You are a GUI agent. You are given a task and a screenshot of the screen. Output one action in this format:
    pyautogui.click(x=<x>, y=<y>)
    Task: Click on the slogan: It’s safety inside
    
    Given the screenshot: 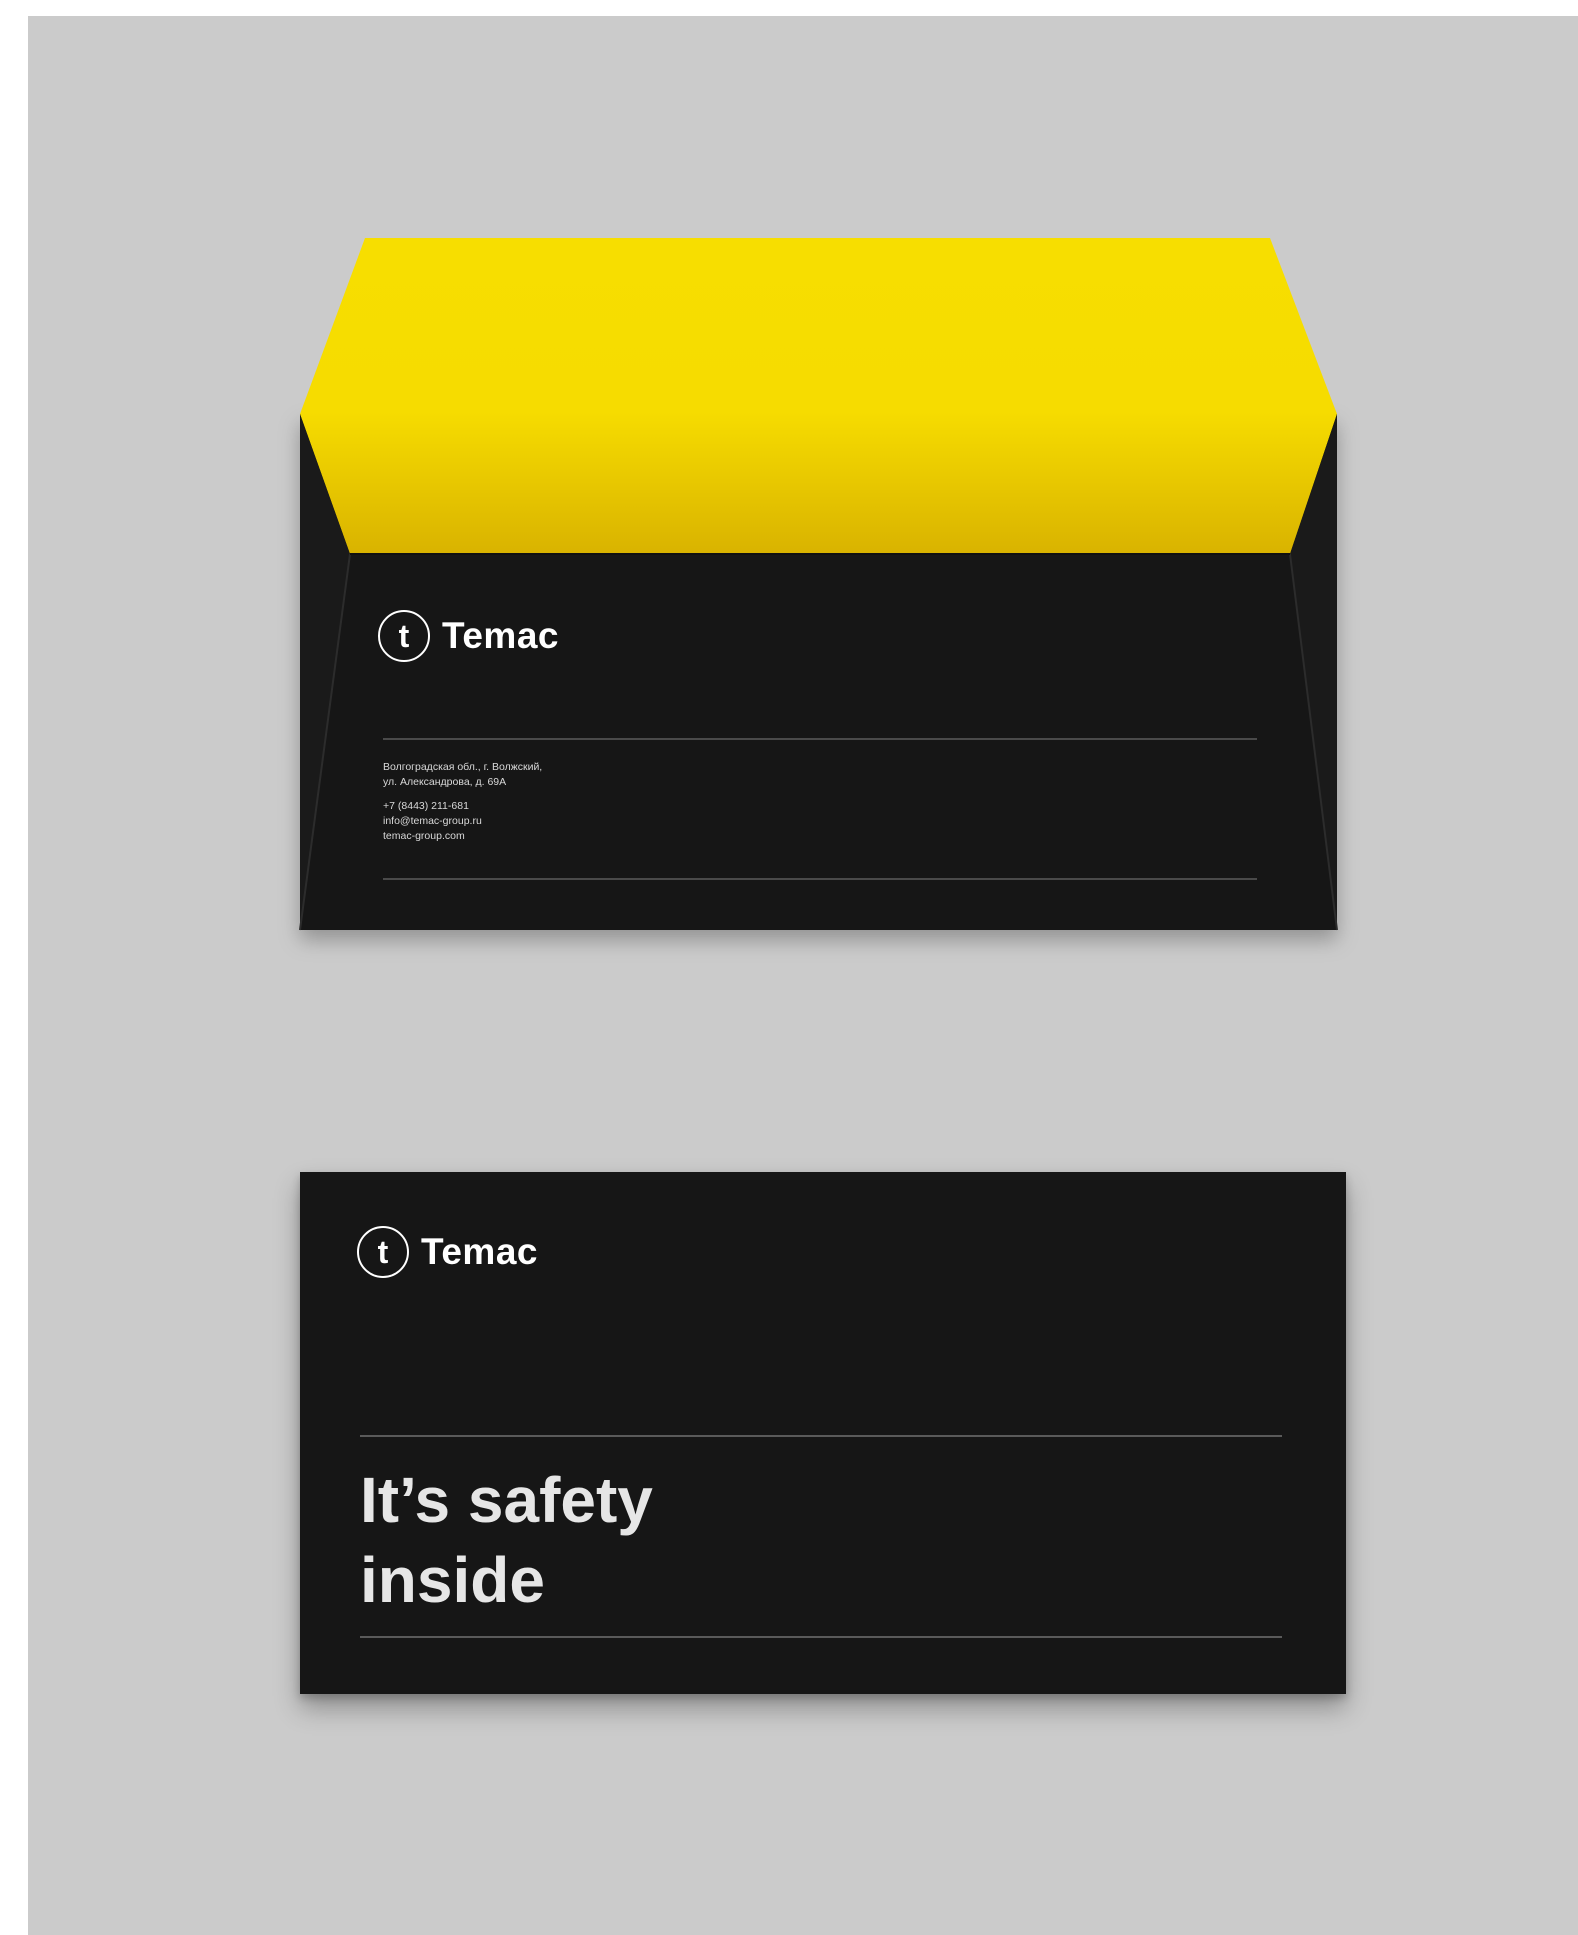 What is the action you would take?
    pyautogui.click(x=506, y=1540)
    